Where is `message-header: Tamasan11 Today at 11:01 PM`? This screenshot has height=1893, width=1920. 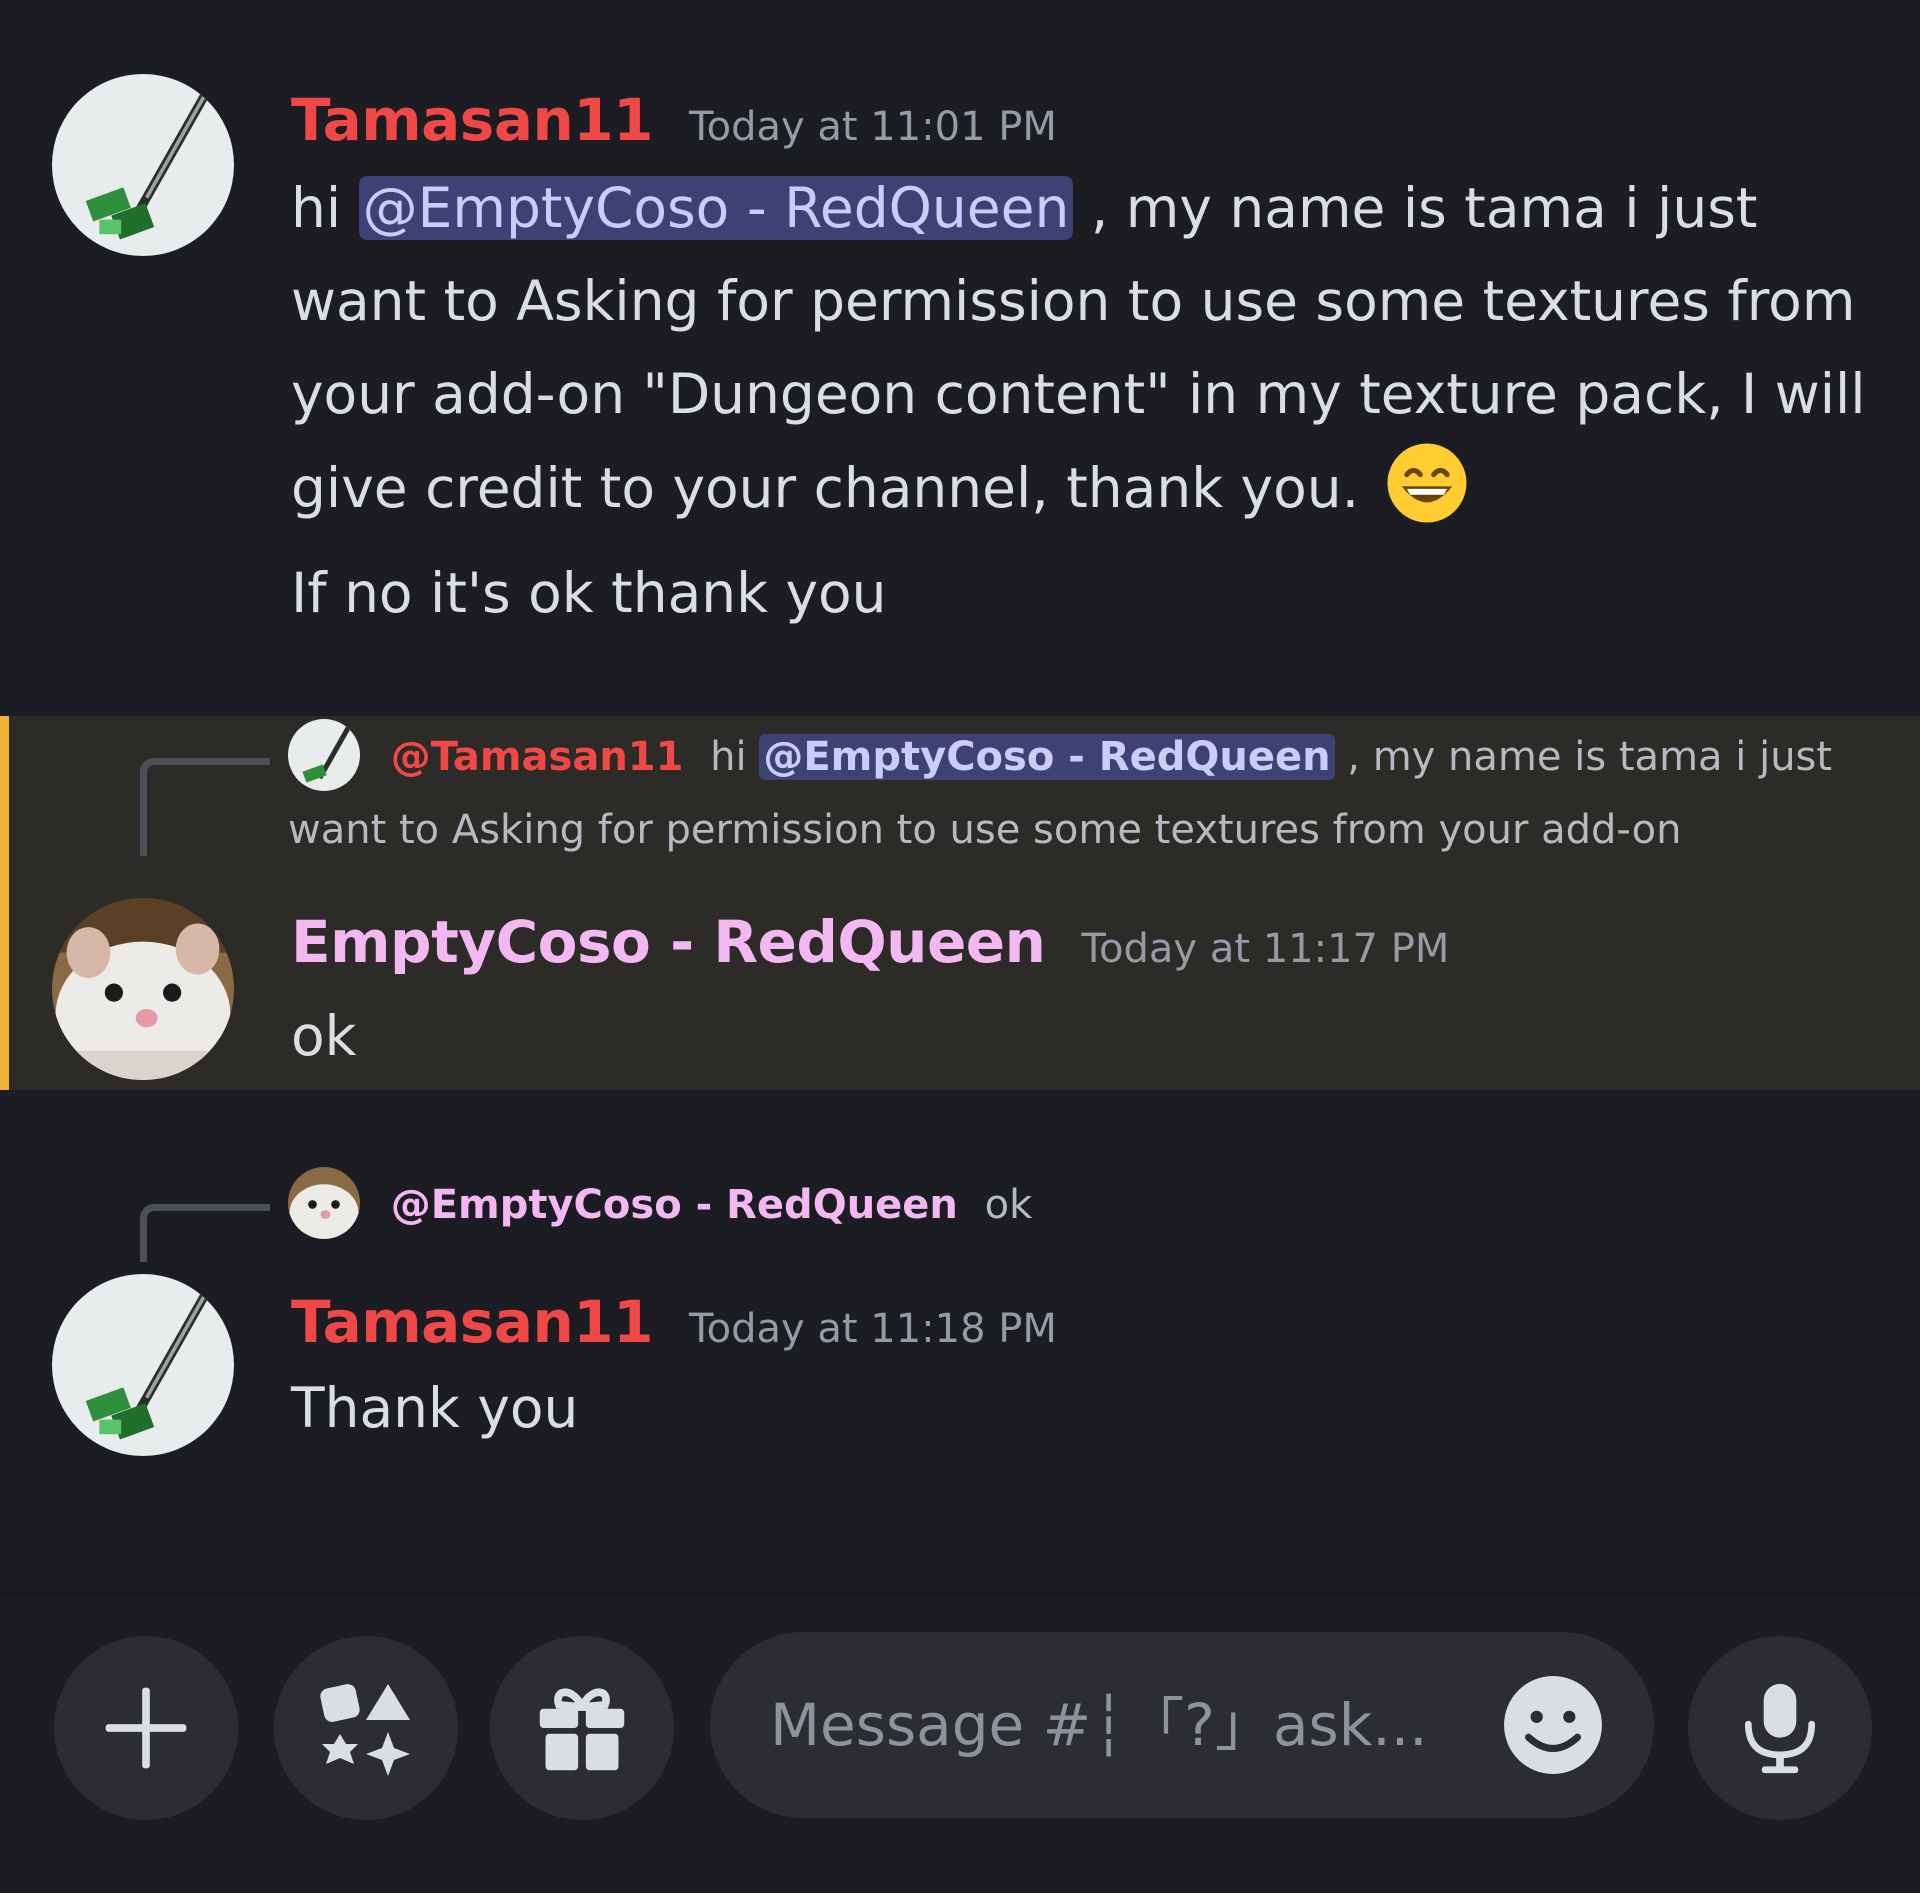
message-header: Tamasan11 Today at 11:01 PM is located at coordinates (674, 120).